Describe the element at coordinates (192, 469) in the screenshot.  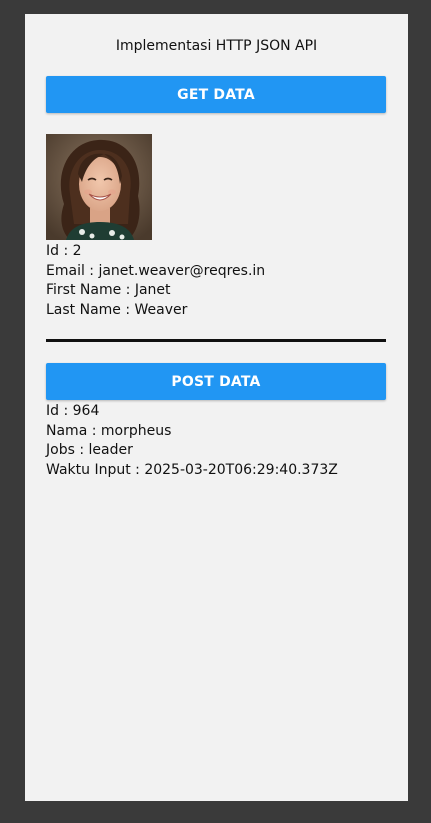
I see `post-waktu-input: Waktu Input : 2025-03-20T06:29:40.373Z` at that location.